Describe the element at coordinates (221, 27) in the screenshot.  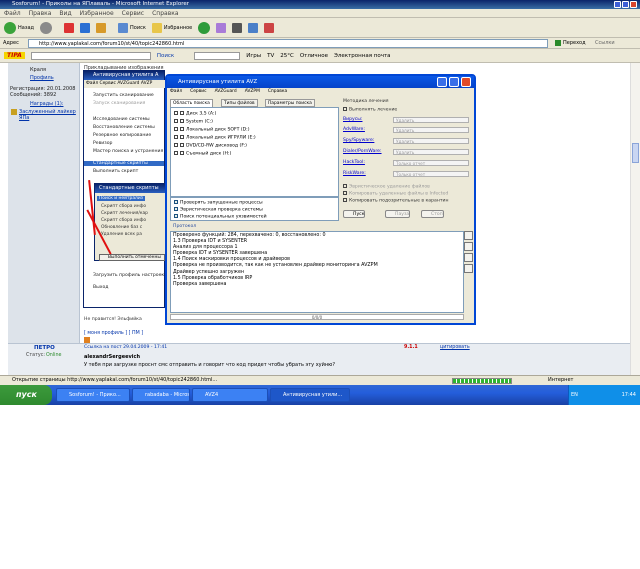
I see `mail-icon` at that location.